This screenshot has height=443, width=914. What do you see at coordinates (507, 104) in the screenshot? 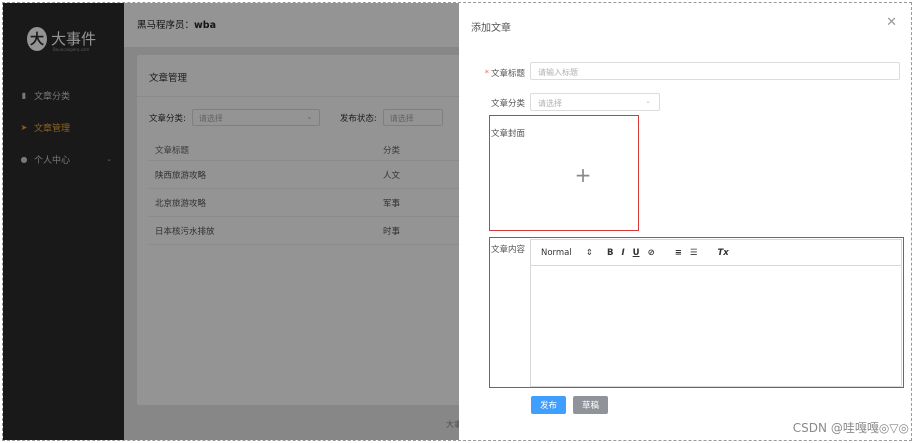
I see `category-label: 文章分类` at bounding box center [507, 104].